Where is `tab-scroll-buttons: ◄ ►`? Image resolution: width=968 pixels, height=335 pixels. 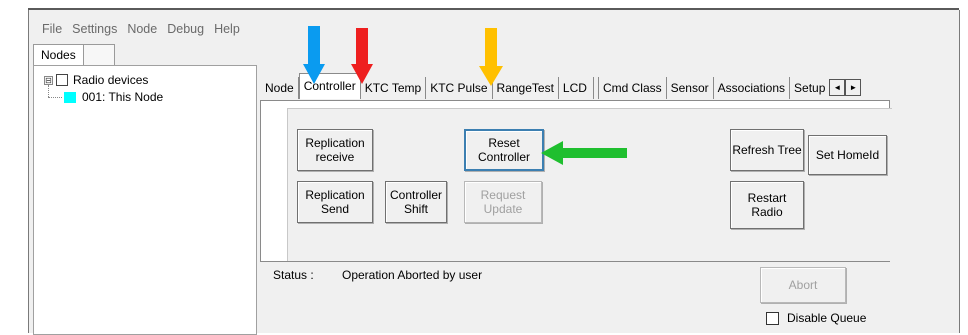
tab-scroll-buttons: ◄ ► is located at coordinates (845, 87).